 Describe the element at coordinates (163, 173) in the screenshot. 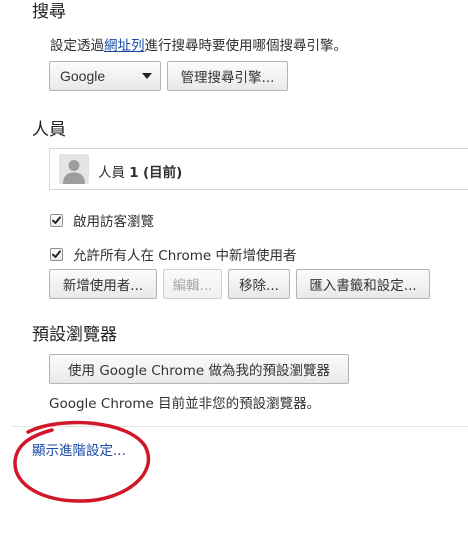

I see `profile-status: (目前)` at that location.